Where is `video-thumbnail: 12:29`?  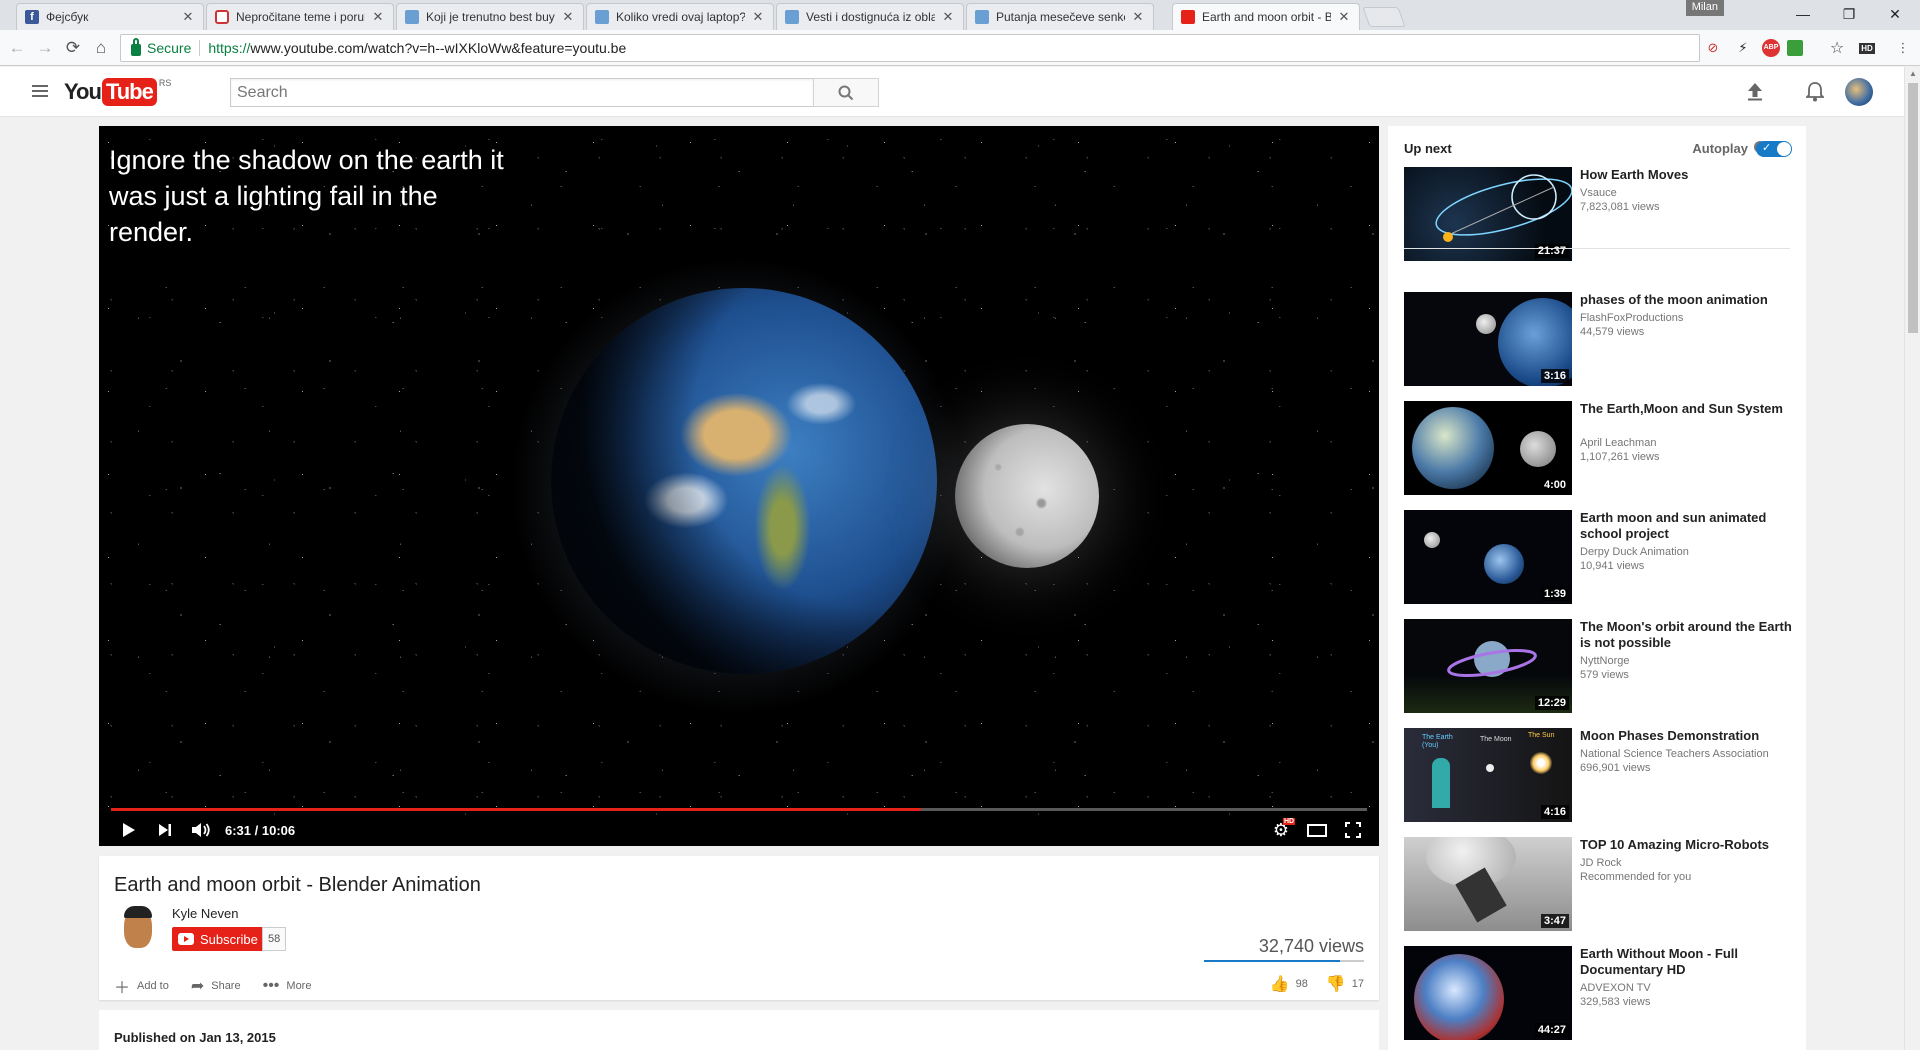
video-thumbnail: 12:29 is located at coordinates (1488, 666).